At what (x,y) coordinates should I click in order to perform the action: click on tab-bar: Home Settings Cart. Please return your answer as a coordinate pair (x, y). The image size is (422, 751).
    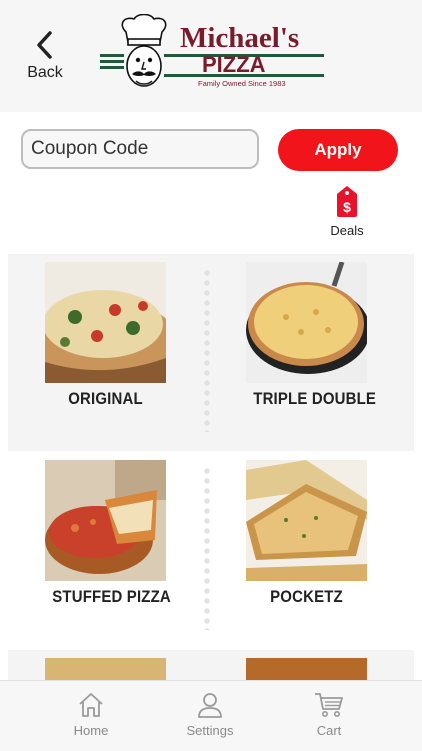
    Looking at the image, I should click on (211, 715).